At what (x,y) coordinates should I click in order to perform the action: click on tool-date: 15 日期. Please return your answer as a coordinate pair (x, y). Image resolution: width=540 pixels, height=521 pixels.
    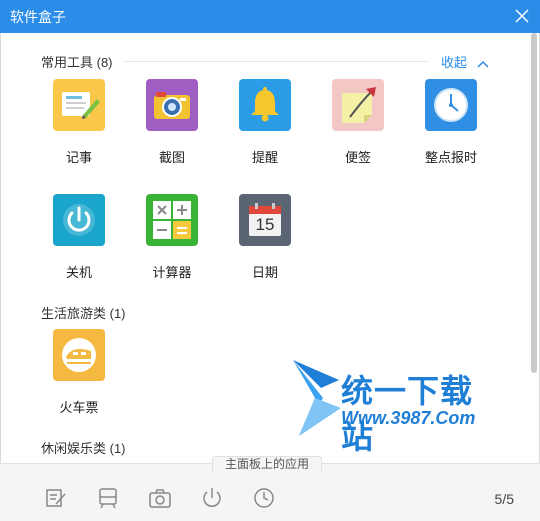
    Looking at the image, I should click on (265, 237).